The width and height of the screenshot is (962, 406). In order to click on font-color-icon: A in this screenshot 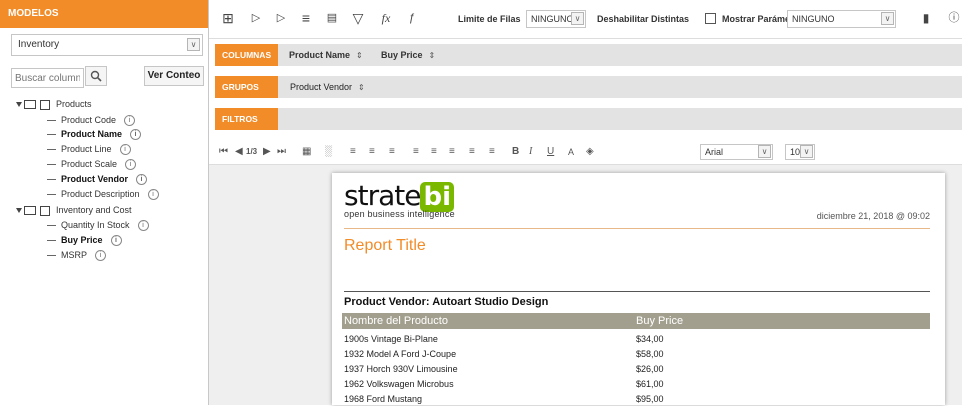, I will do `click(571, 152)`.